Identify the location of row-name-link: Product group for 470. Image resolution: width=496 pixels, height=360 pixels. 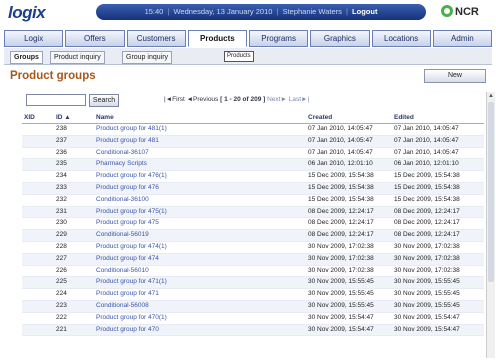
(127, 330).